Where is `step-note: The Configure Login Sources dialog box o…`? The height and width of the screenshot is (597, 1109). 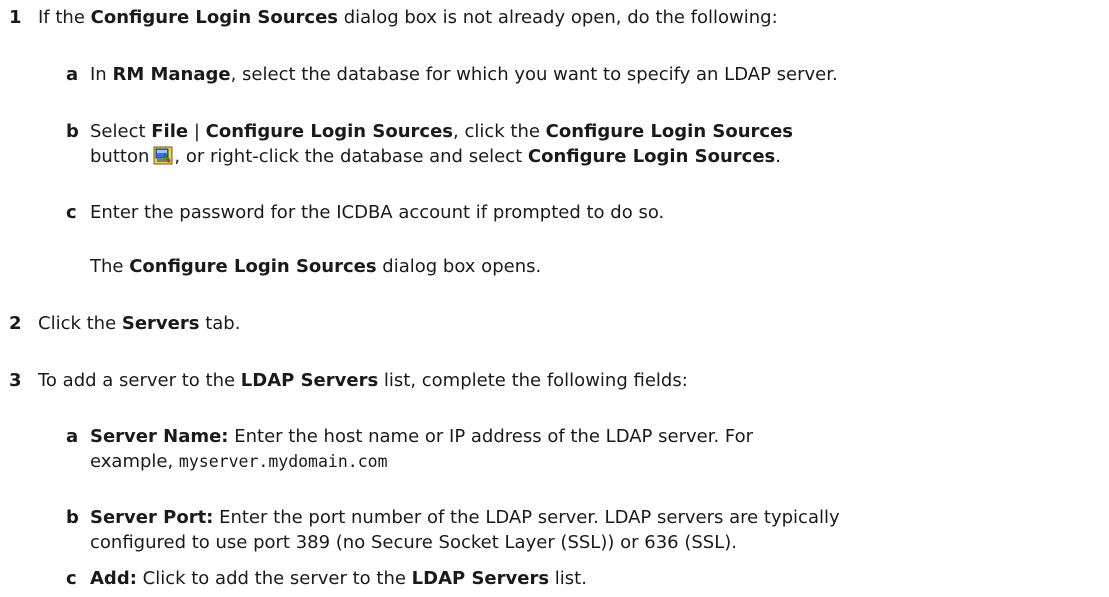 step-note: The Configure Login Sources dialog box o… is located at coordinates (316, 266).